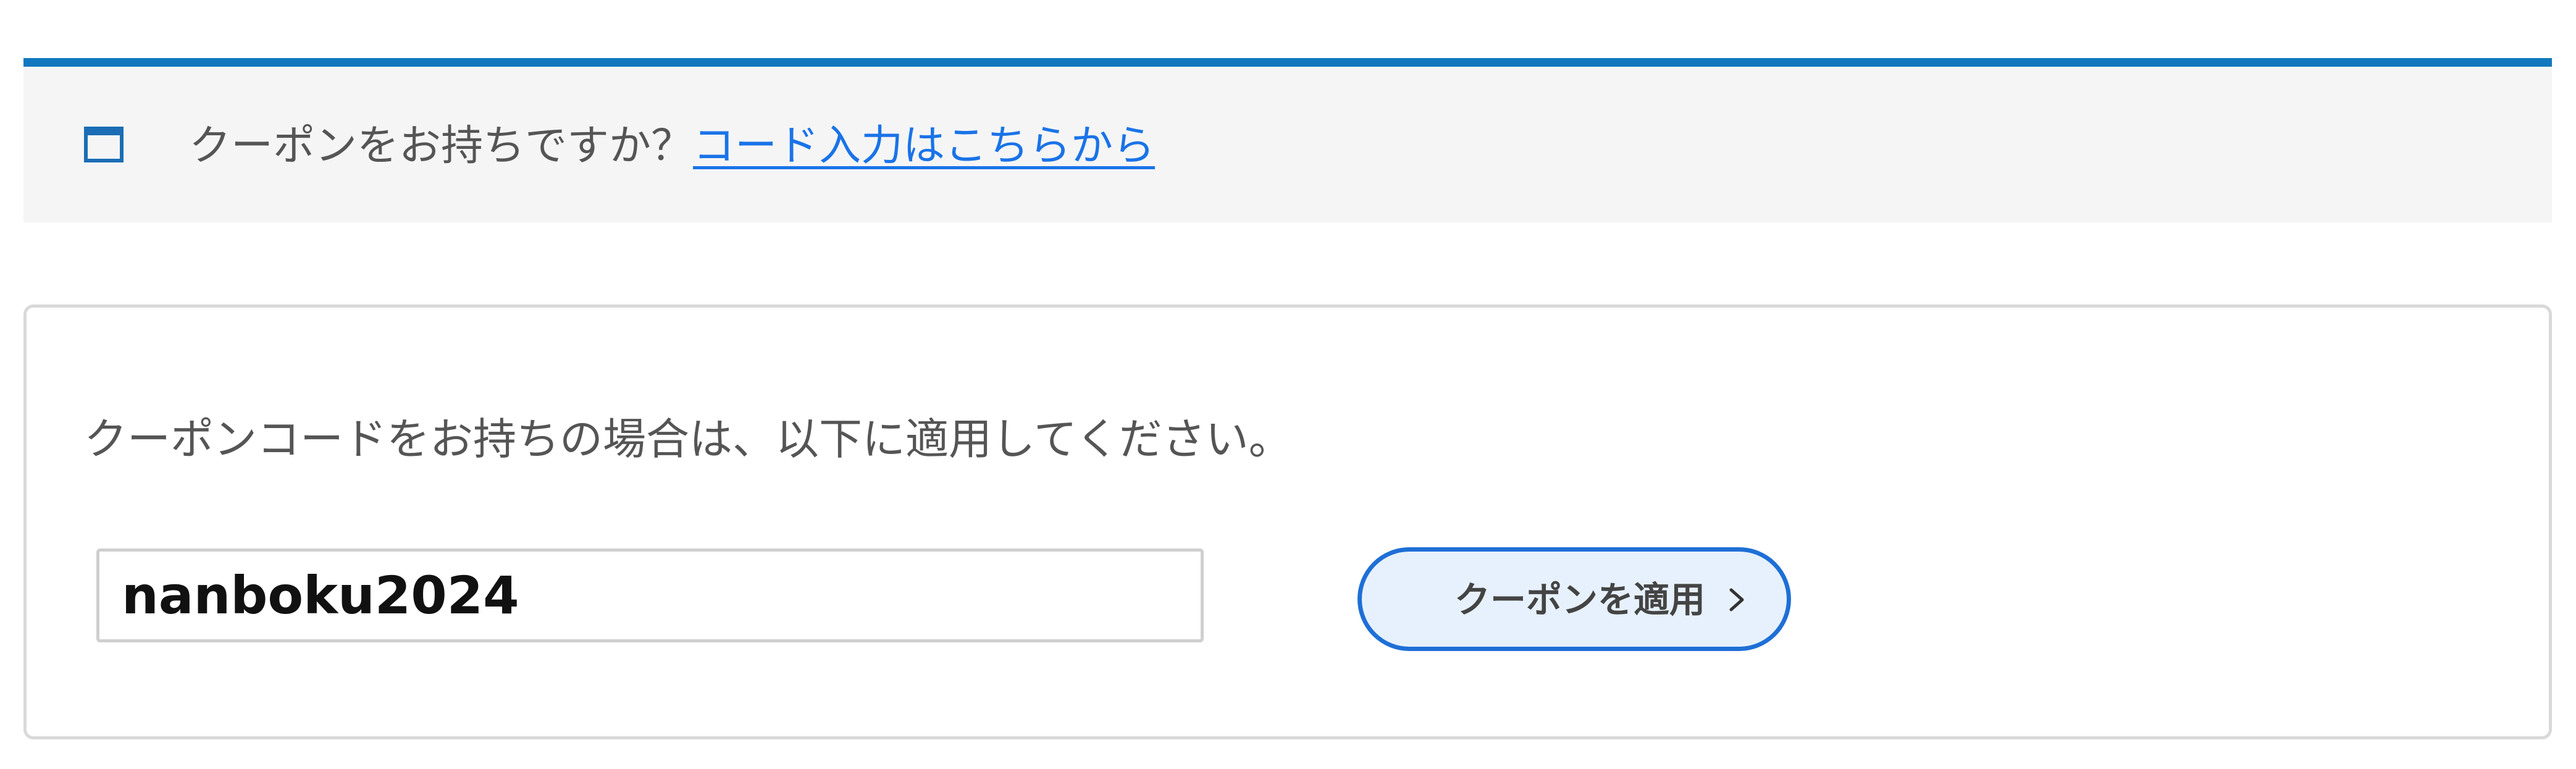 Image resolution: width=2576 pixels, height=769 pixels. What do you see at coordinates (441, 146) in the screenshot?
I see `coupon-question-text: クーポンをお持ちですか？` at bounding box center [441, 146].